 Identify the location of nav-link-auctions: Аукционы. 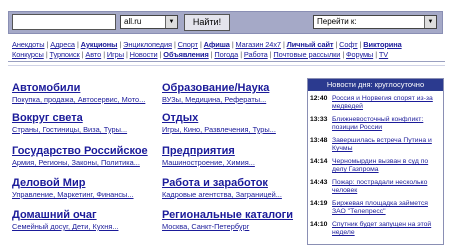
(99, 44).